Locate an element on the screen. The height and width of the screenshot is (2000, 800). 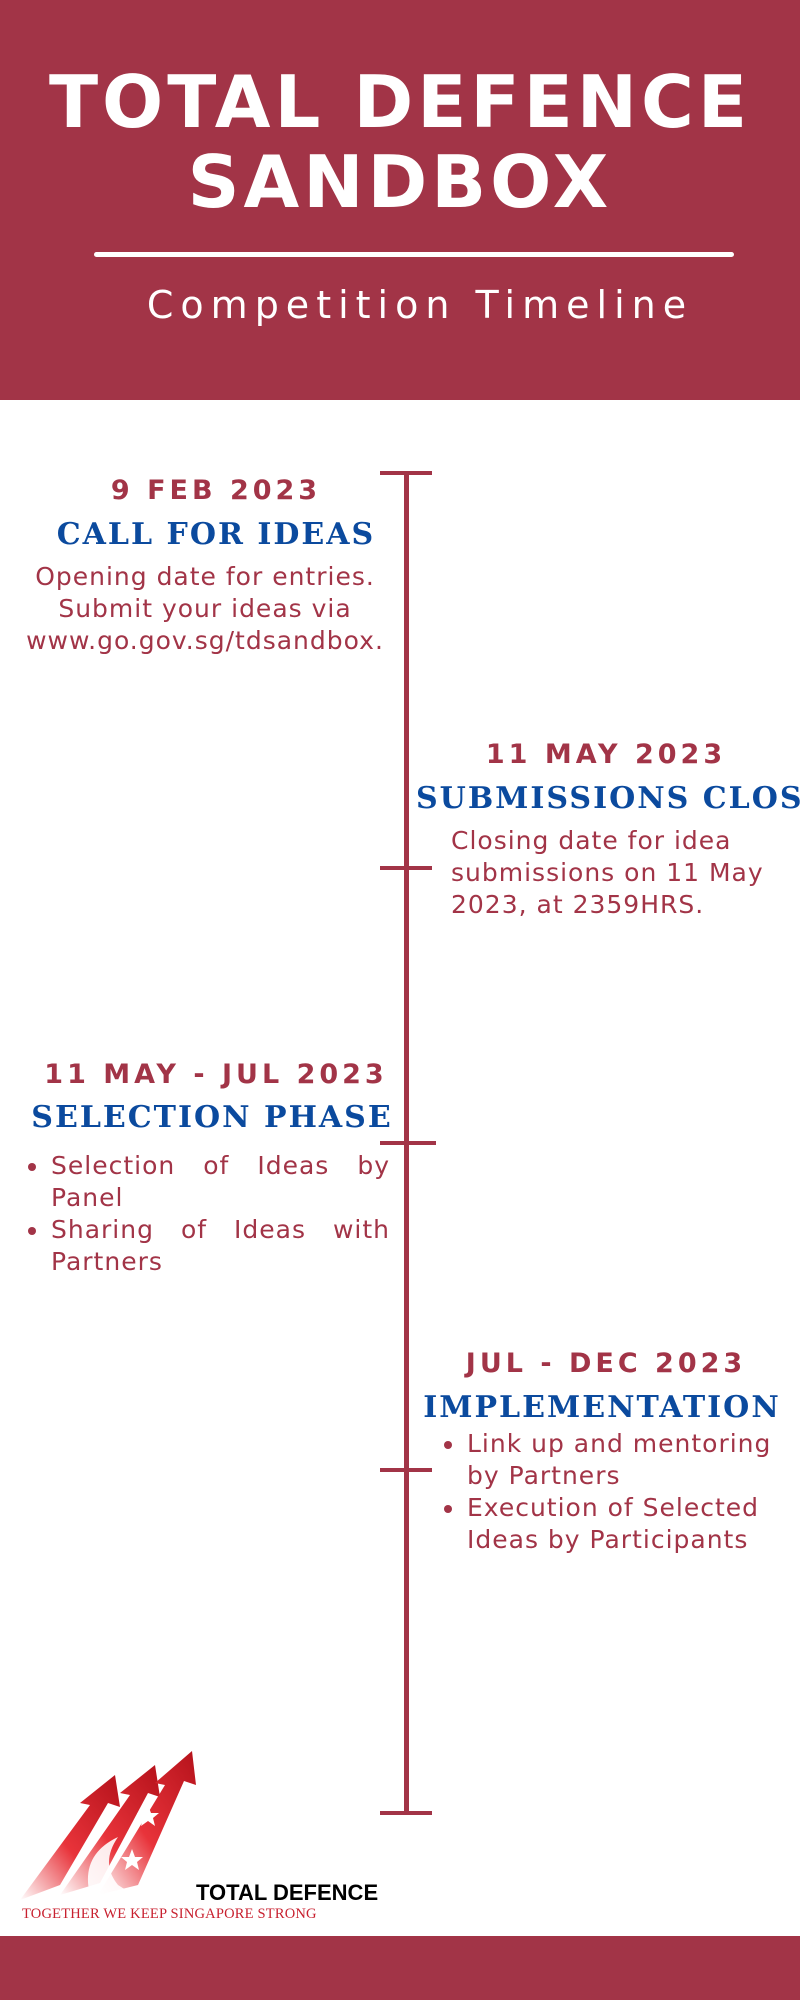
list-item: Sharing of Ideas with Partners is located at coordinates (207, 1246).